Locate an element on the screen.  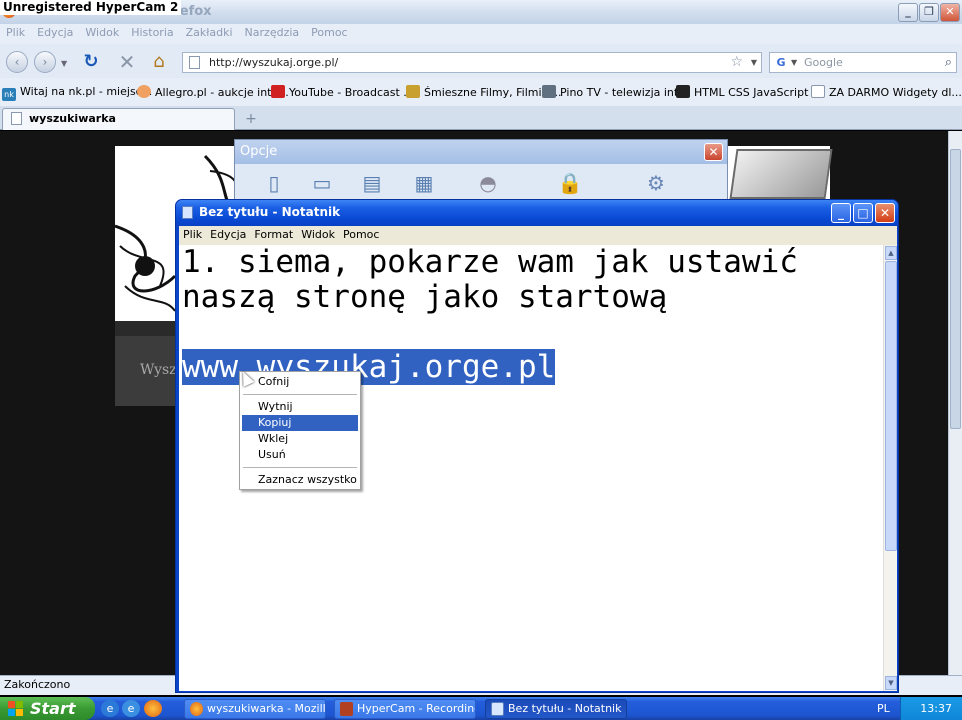
general-tab-icon: ▯ is located at coordinates (274, 183).